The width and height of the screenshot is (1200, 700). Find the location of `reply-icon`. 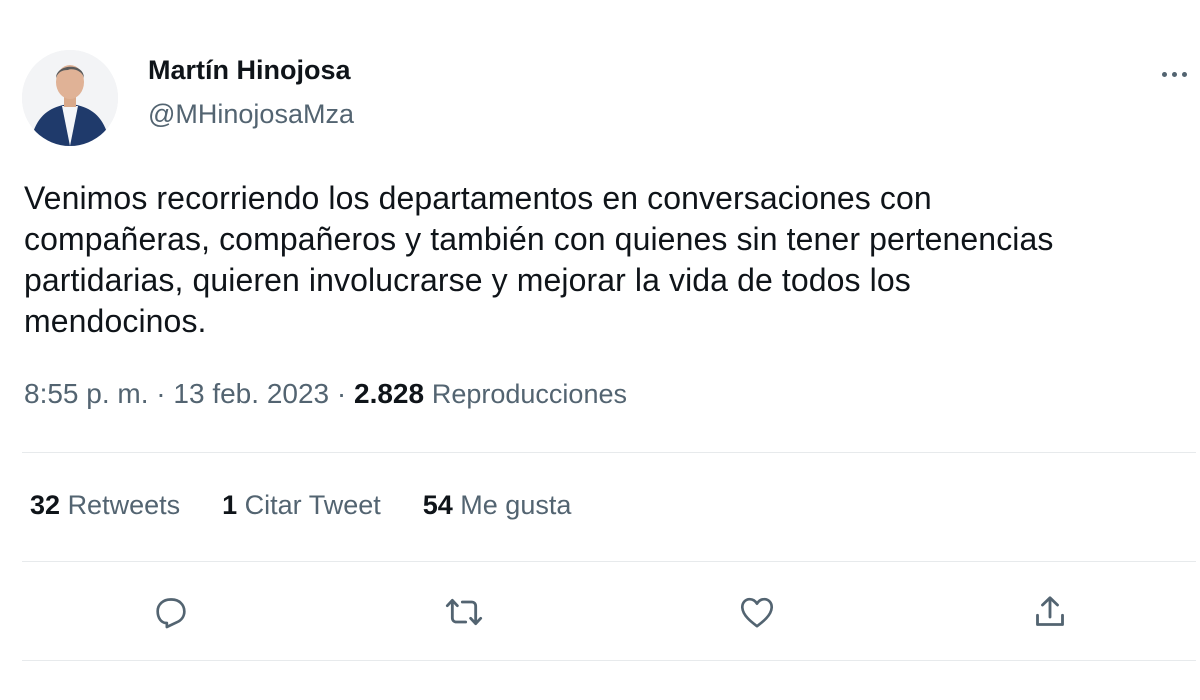

reply-icon is located at coordinates (171, 613).